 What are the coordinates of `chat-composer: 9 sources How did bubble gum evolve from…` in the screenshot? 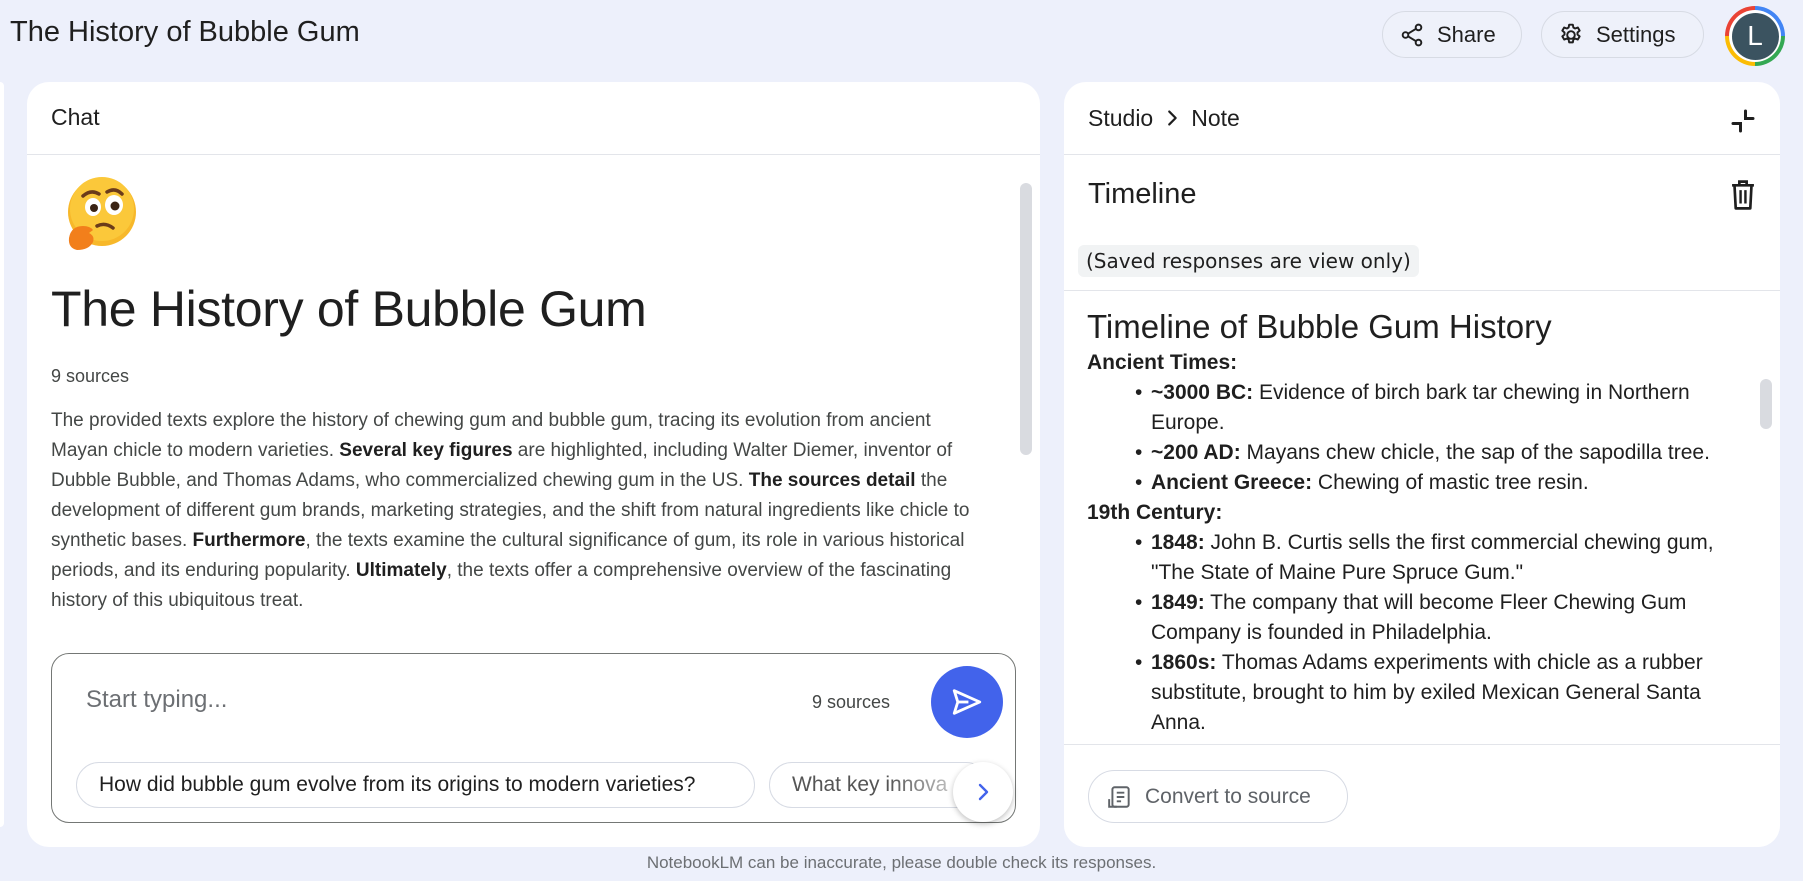 It's located at (533, 738).